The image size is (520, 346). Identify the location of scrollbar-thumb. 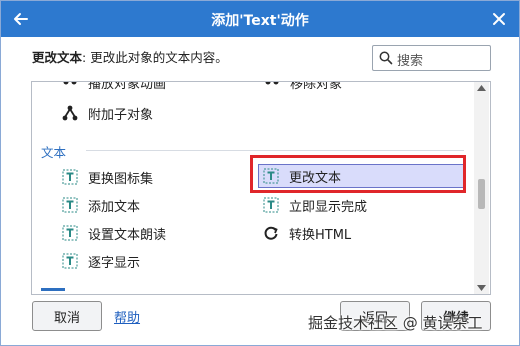
(481, 194).